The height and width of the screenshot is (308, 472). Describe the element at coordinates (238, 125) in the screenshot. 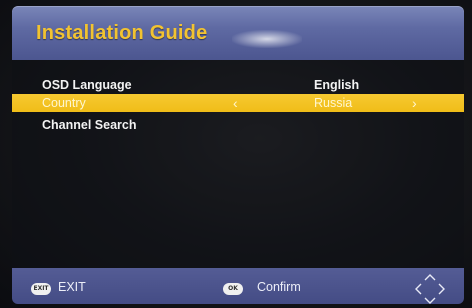

I see `menu-row-channel-search: Channel Search` at that location.